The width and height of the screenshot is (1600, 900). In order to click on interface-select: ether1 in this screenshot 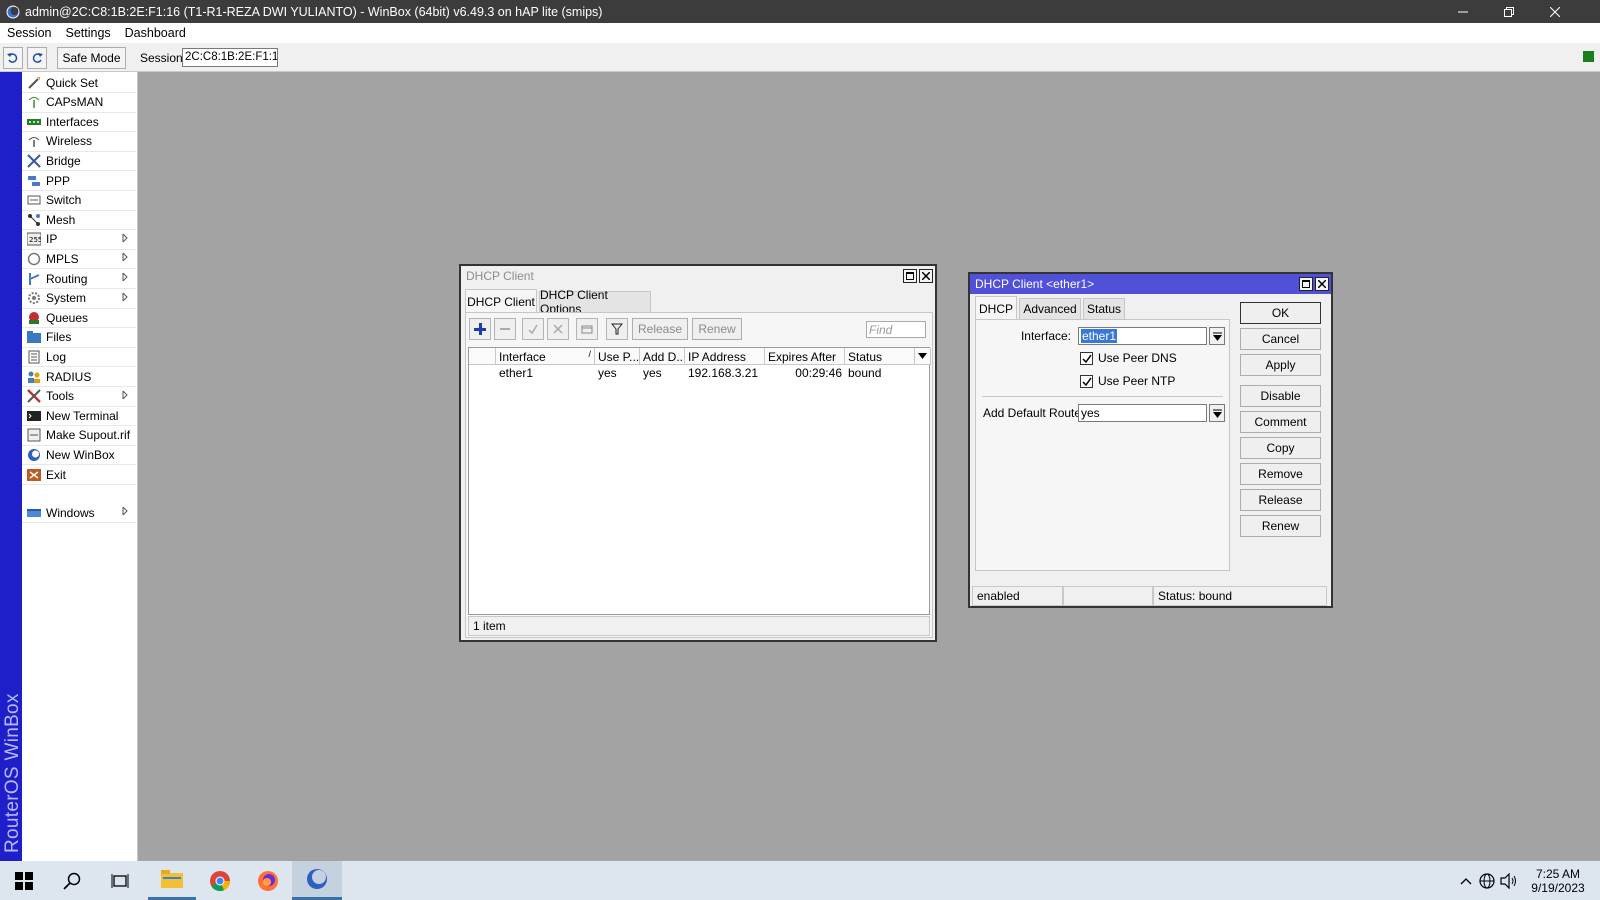, I will do `click(1142, 336)`.